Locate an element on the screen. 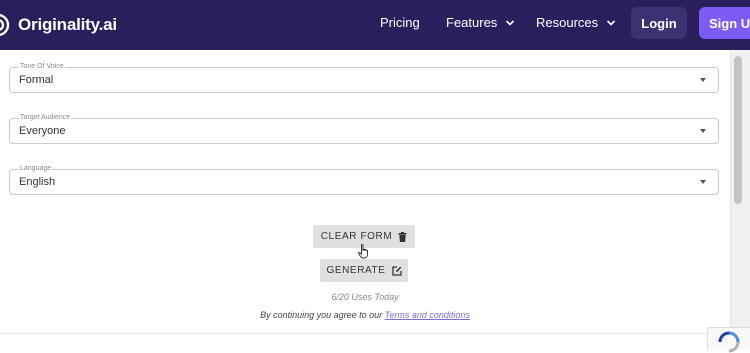 The width and height of the screenshot is (750, 353). tone-of-voice-value: Formal is located at coordinates (36, 80).